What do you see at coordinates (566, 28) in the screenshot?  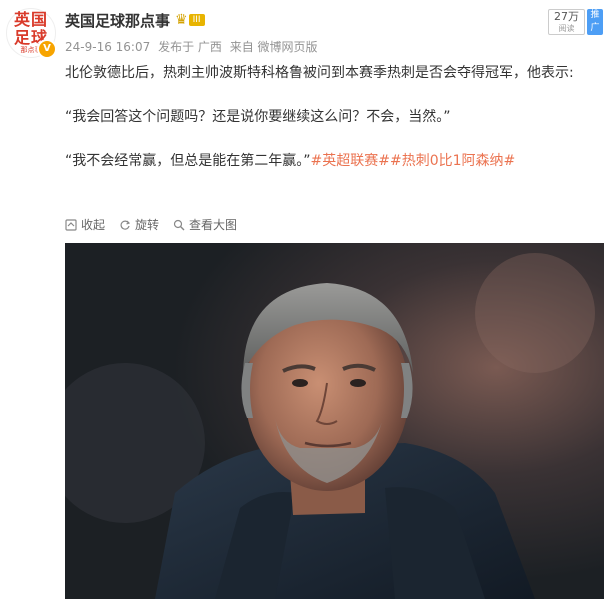 I see `read-label: 阅读` at bounding box center [566, 28].